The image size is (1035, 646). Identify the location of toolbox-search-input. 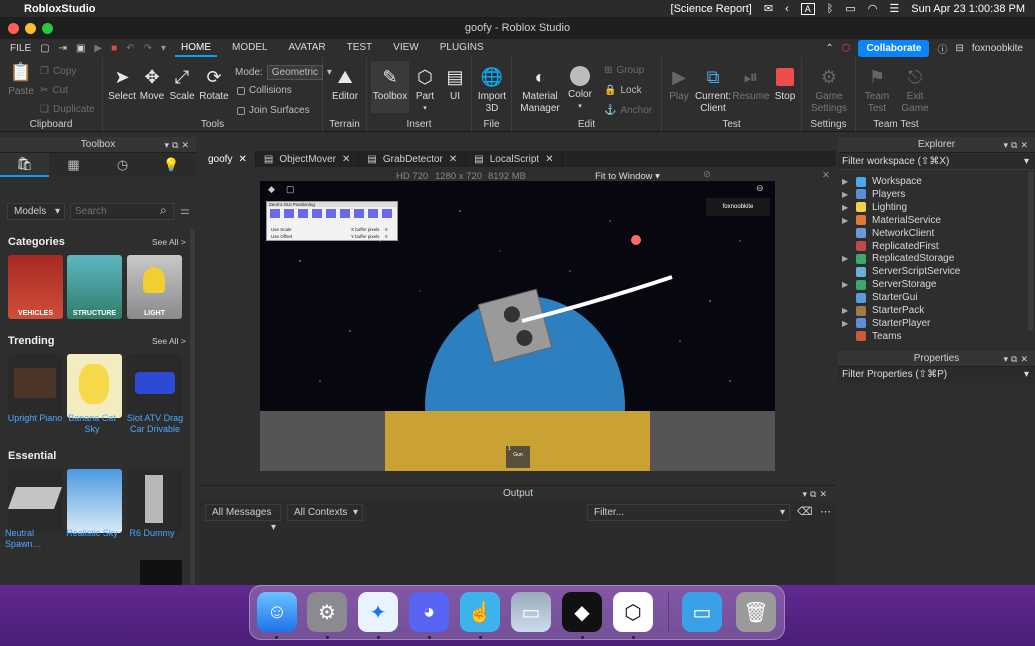
(122, 211).